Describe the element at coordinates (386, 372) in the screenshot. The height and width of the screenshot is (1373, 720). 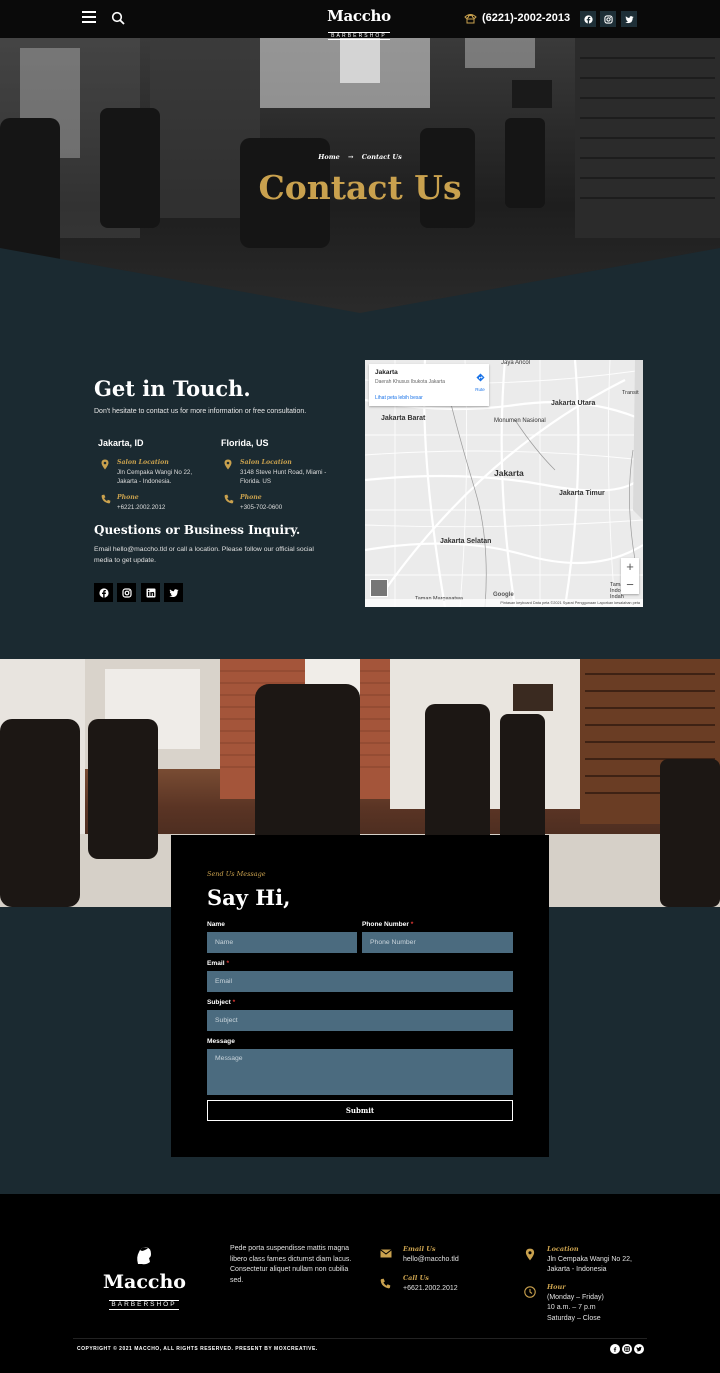
I see `map-card-title: Jakarta` at that location.